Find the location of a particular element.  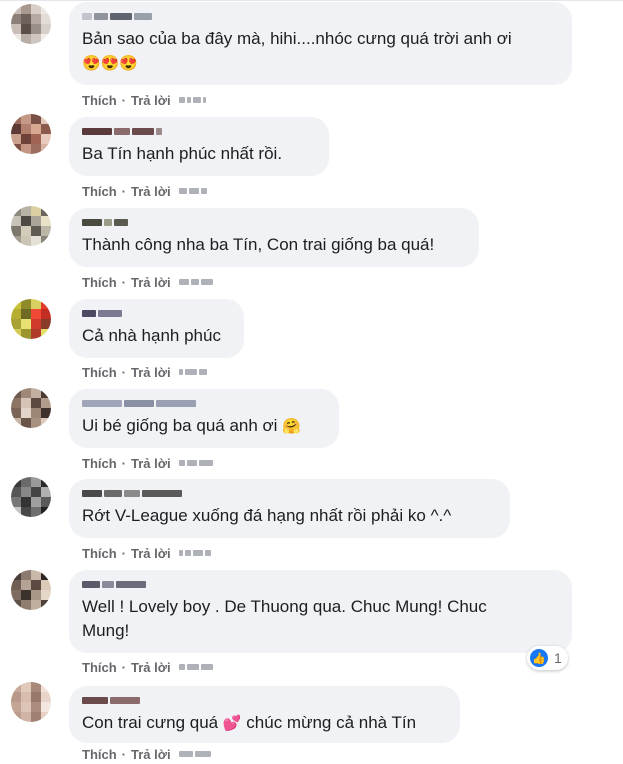

comment-bubble: Cả nhà hạnh phúc is located at coordinates (156, 328).